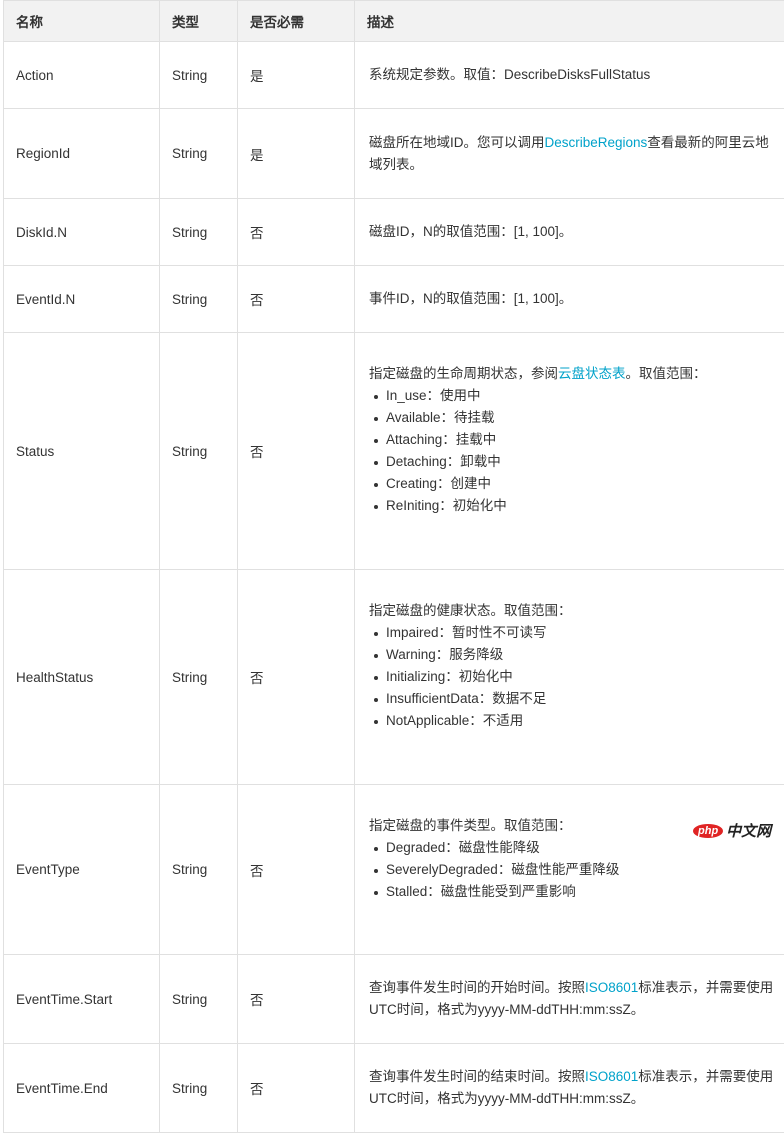 The image size is (784, 1133). What do you see at coordinates (470, 825) in the screenshot?
I see `description-pre: 指定磁盘的事件类型。取值范围：` at bounding box center [470, 825].